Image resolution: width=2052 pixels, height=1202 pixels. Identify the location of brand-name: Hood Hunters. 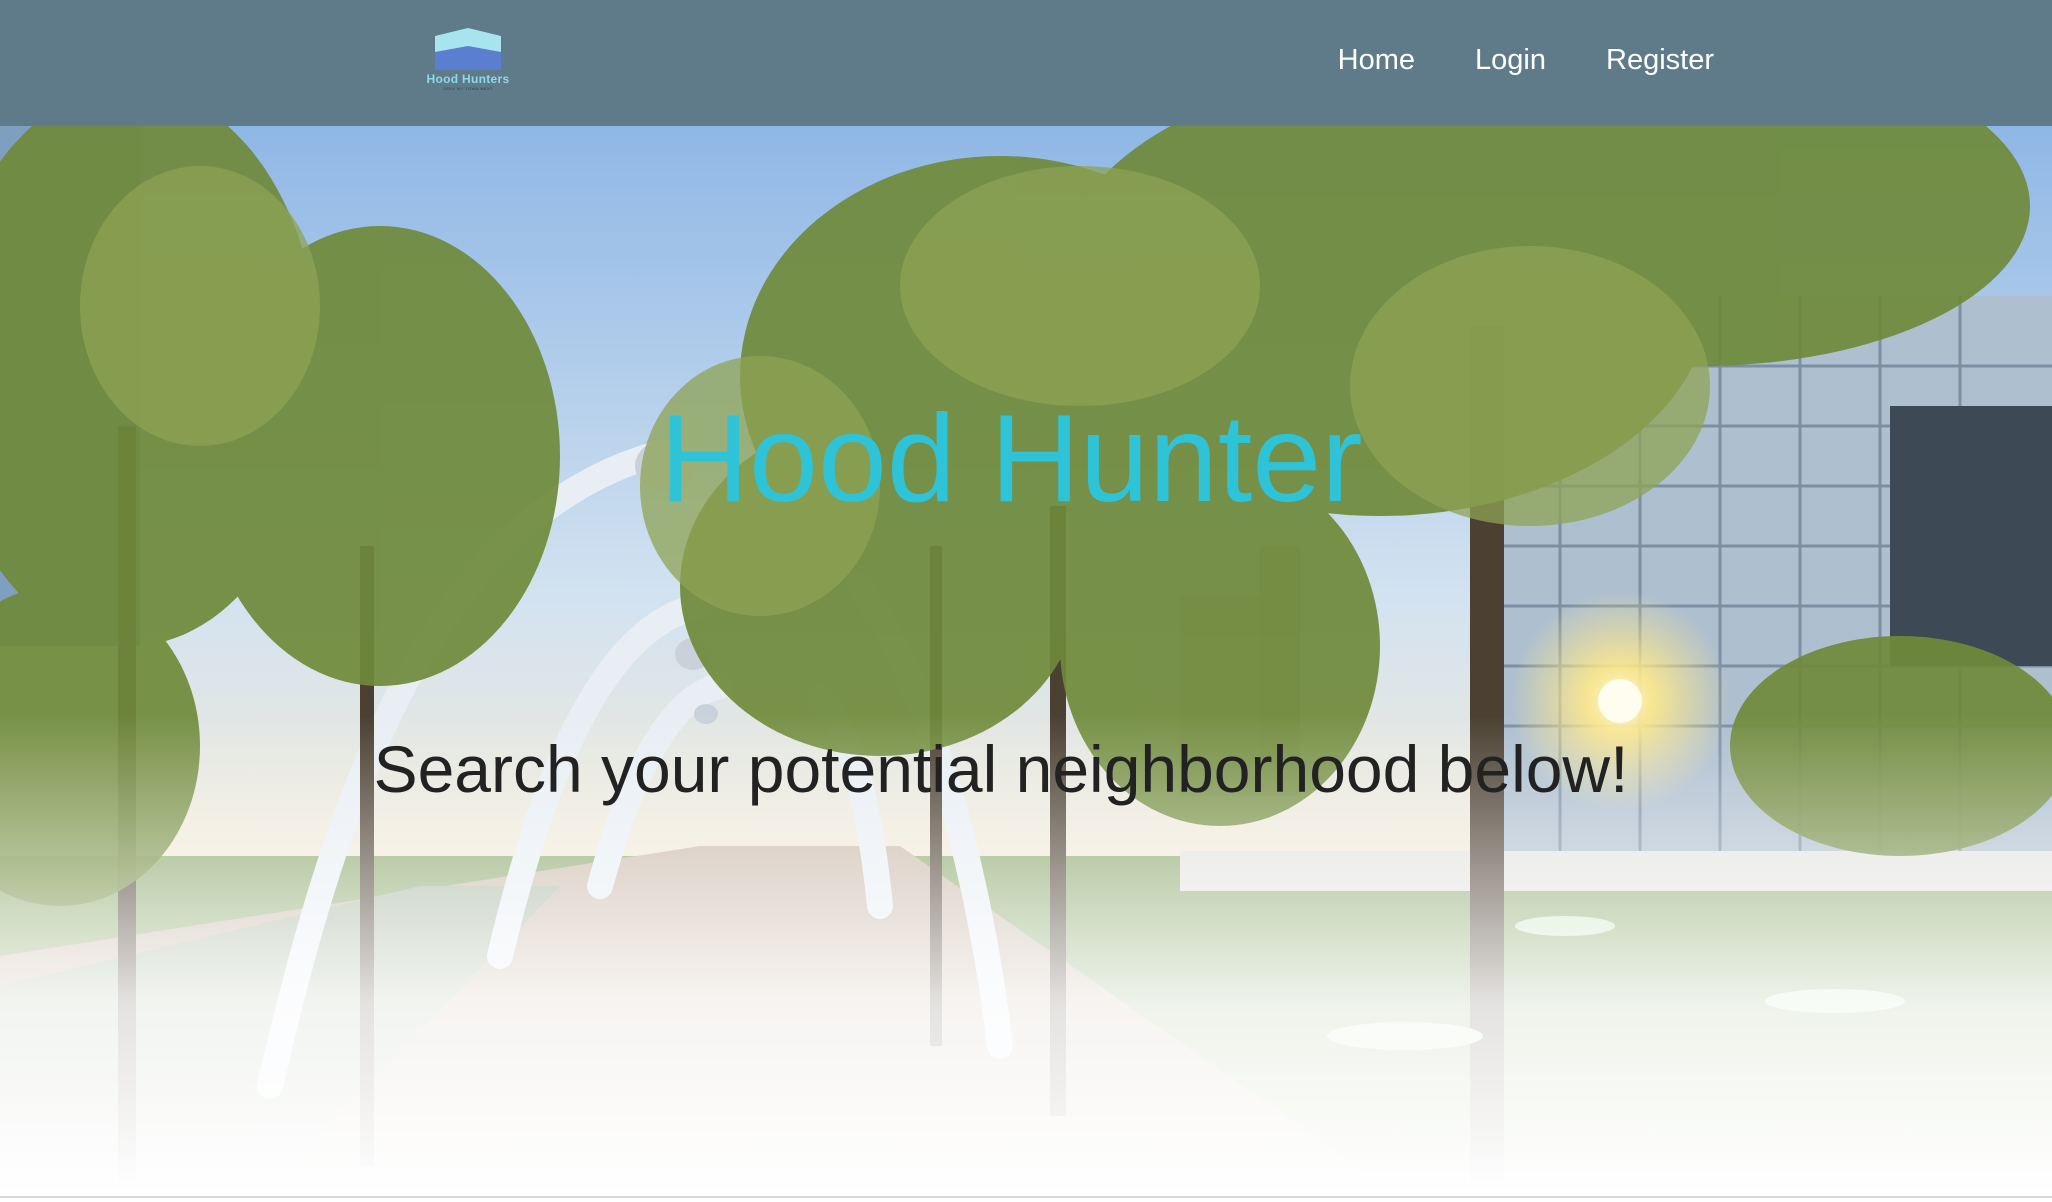
(468, 79).